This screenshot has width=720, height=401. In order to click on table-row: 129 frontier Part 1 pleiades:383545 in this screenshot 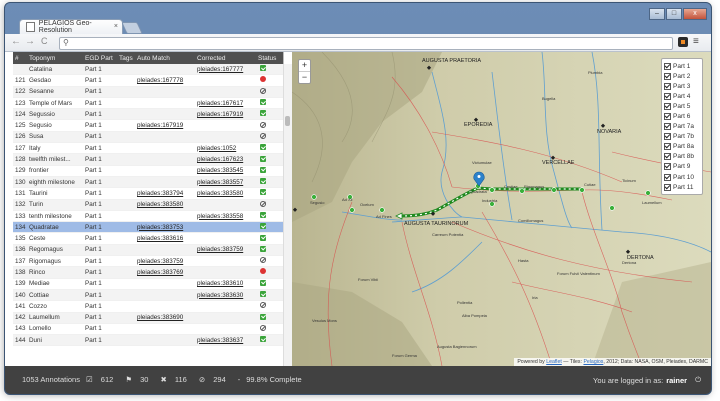, I will do `click(148, 171)`.